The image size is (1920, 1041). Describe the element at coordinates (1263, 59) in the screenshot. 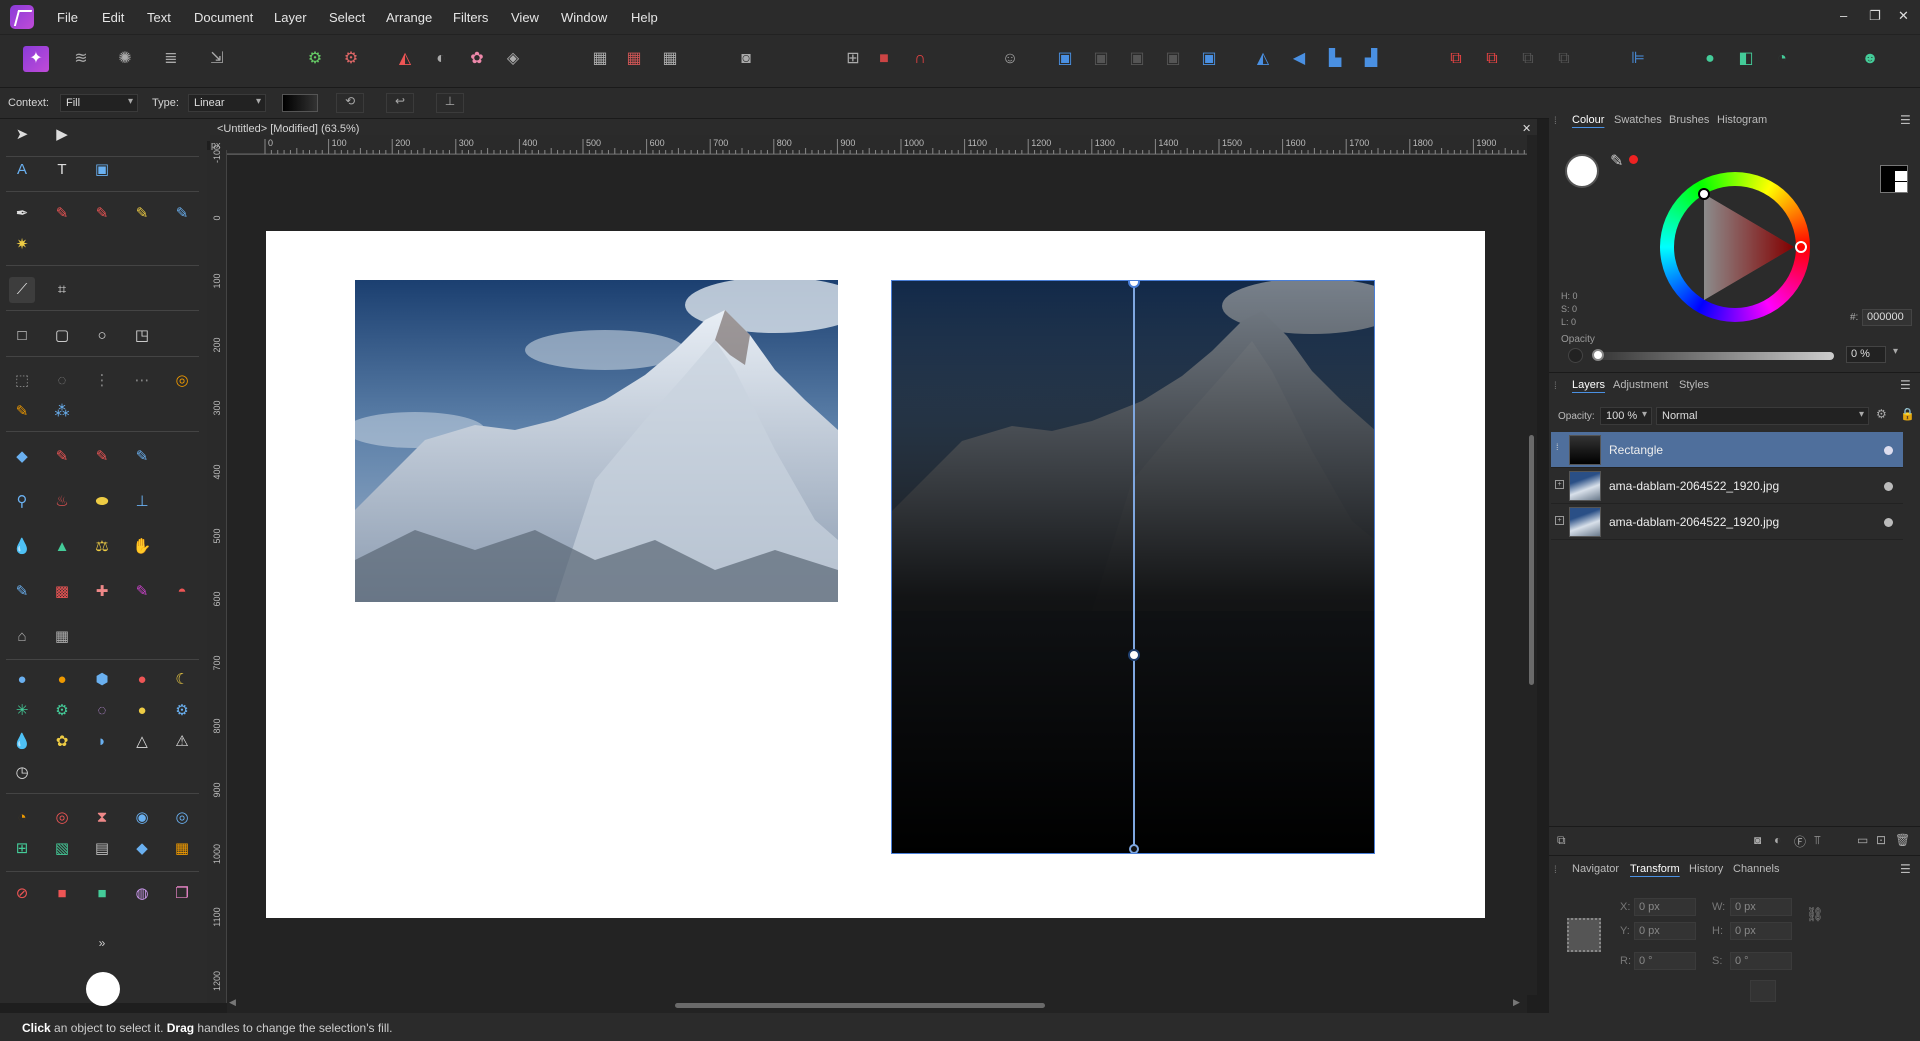

I see `flip-horizontal-icon: ◭` at that location.